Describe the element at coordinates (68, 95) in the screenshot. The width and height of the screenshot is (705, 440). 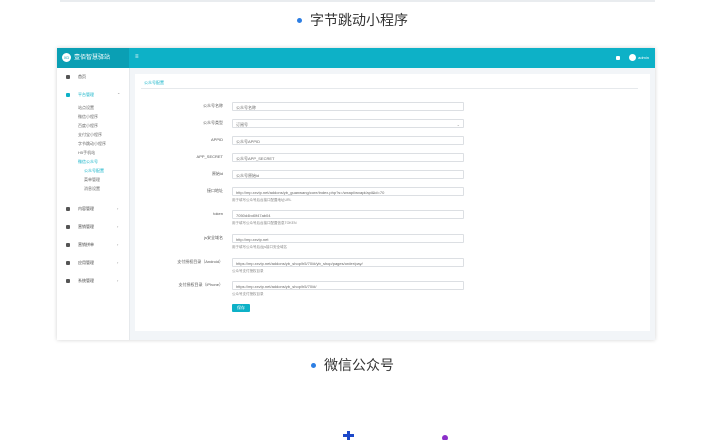
I see `grid-icon` at that location.